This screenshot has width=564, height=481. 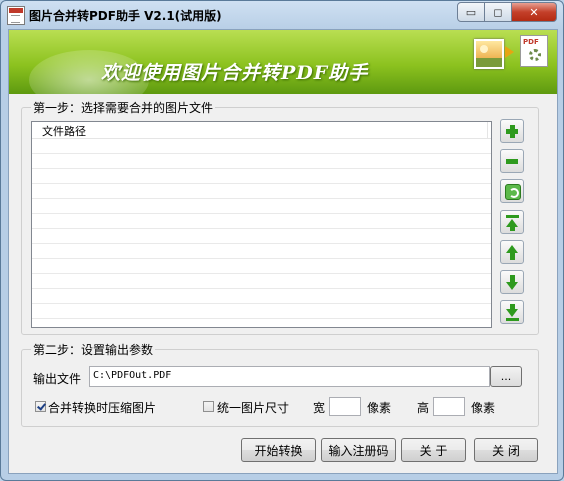 What do you see at coordinates (512, 252) in the screenshot?
I see `move-up-button` at bounding box center [512, 252].